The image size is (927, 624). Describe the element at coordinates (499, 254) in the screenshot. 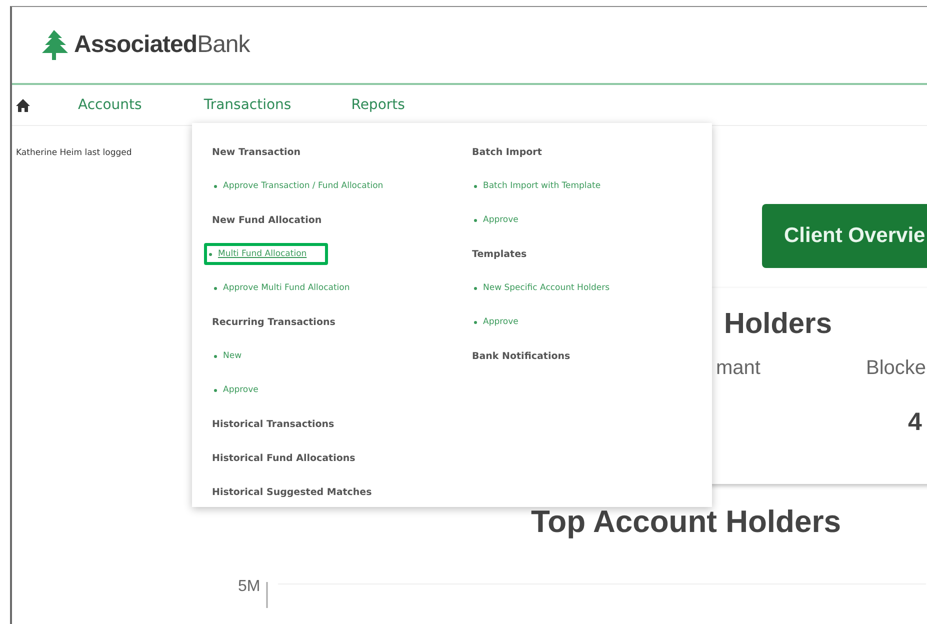

I see `menu-heading: Templates` at that location.